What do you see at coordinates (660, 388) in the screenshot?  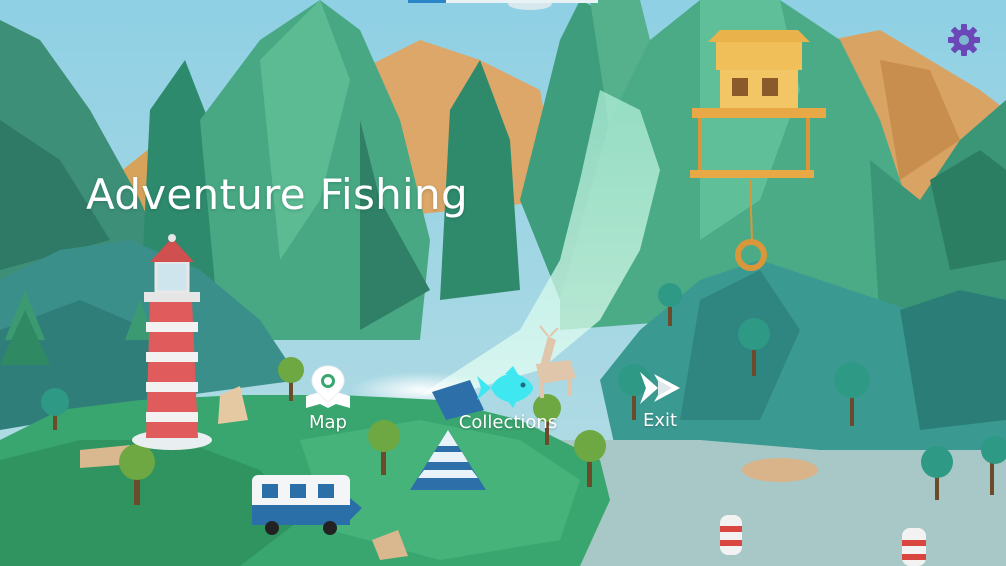 I see `exit-fish-icon` at bounding box center [660, 388].